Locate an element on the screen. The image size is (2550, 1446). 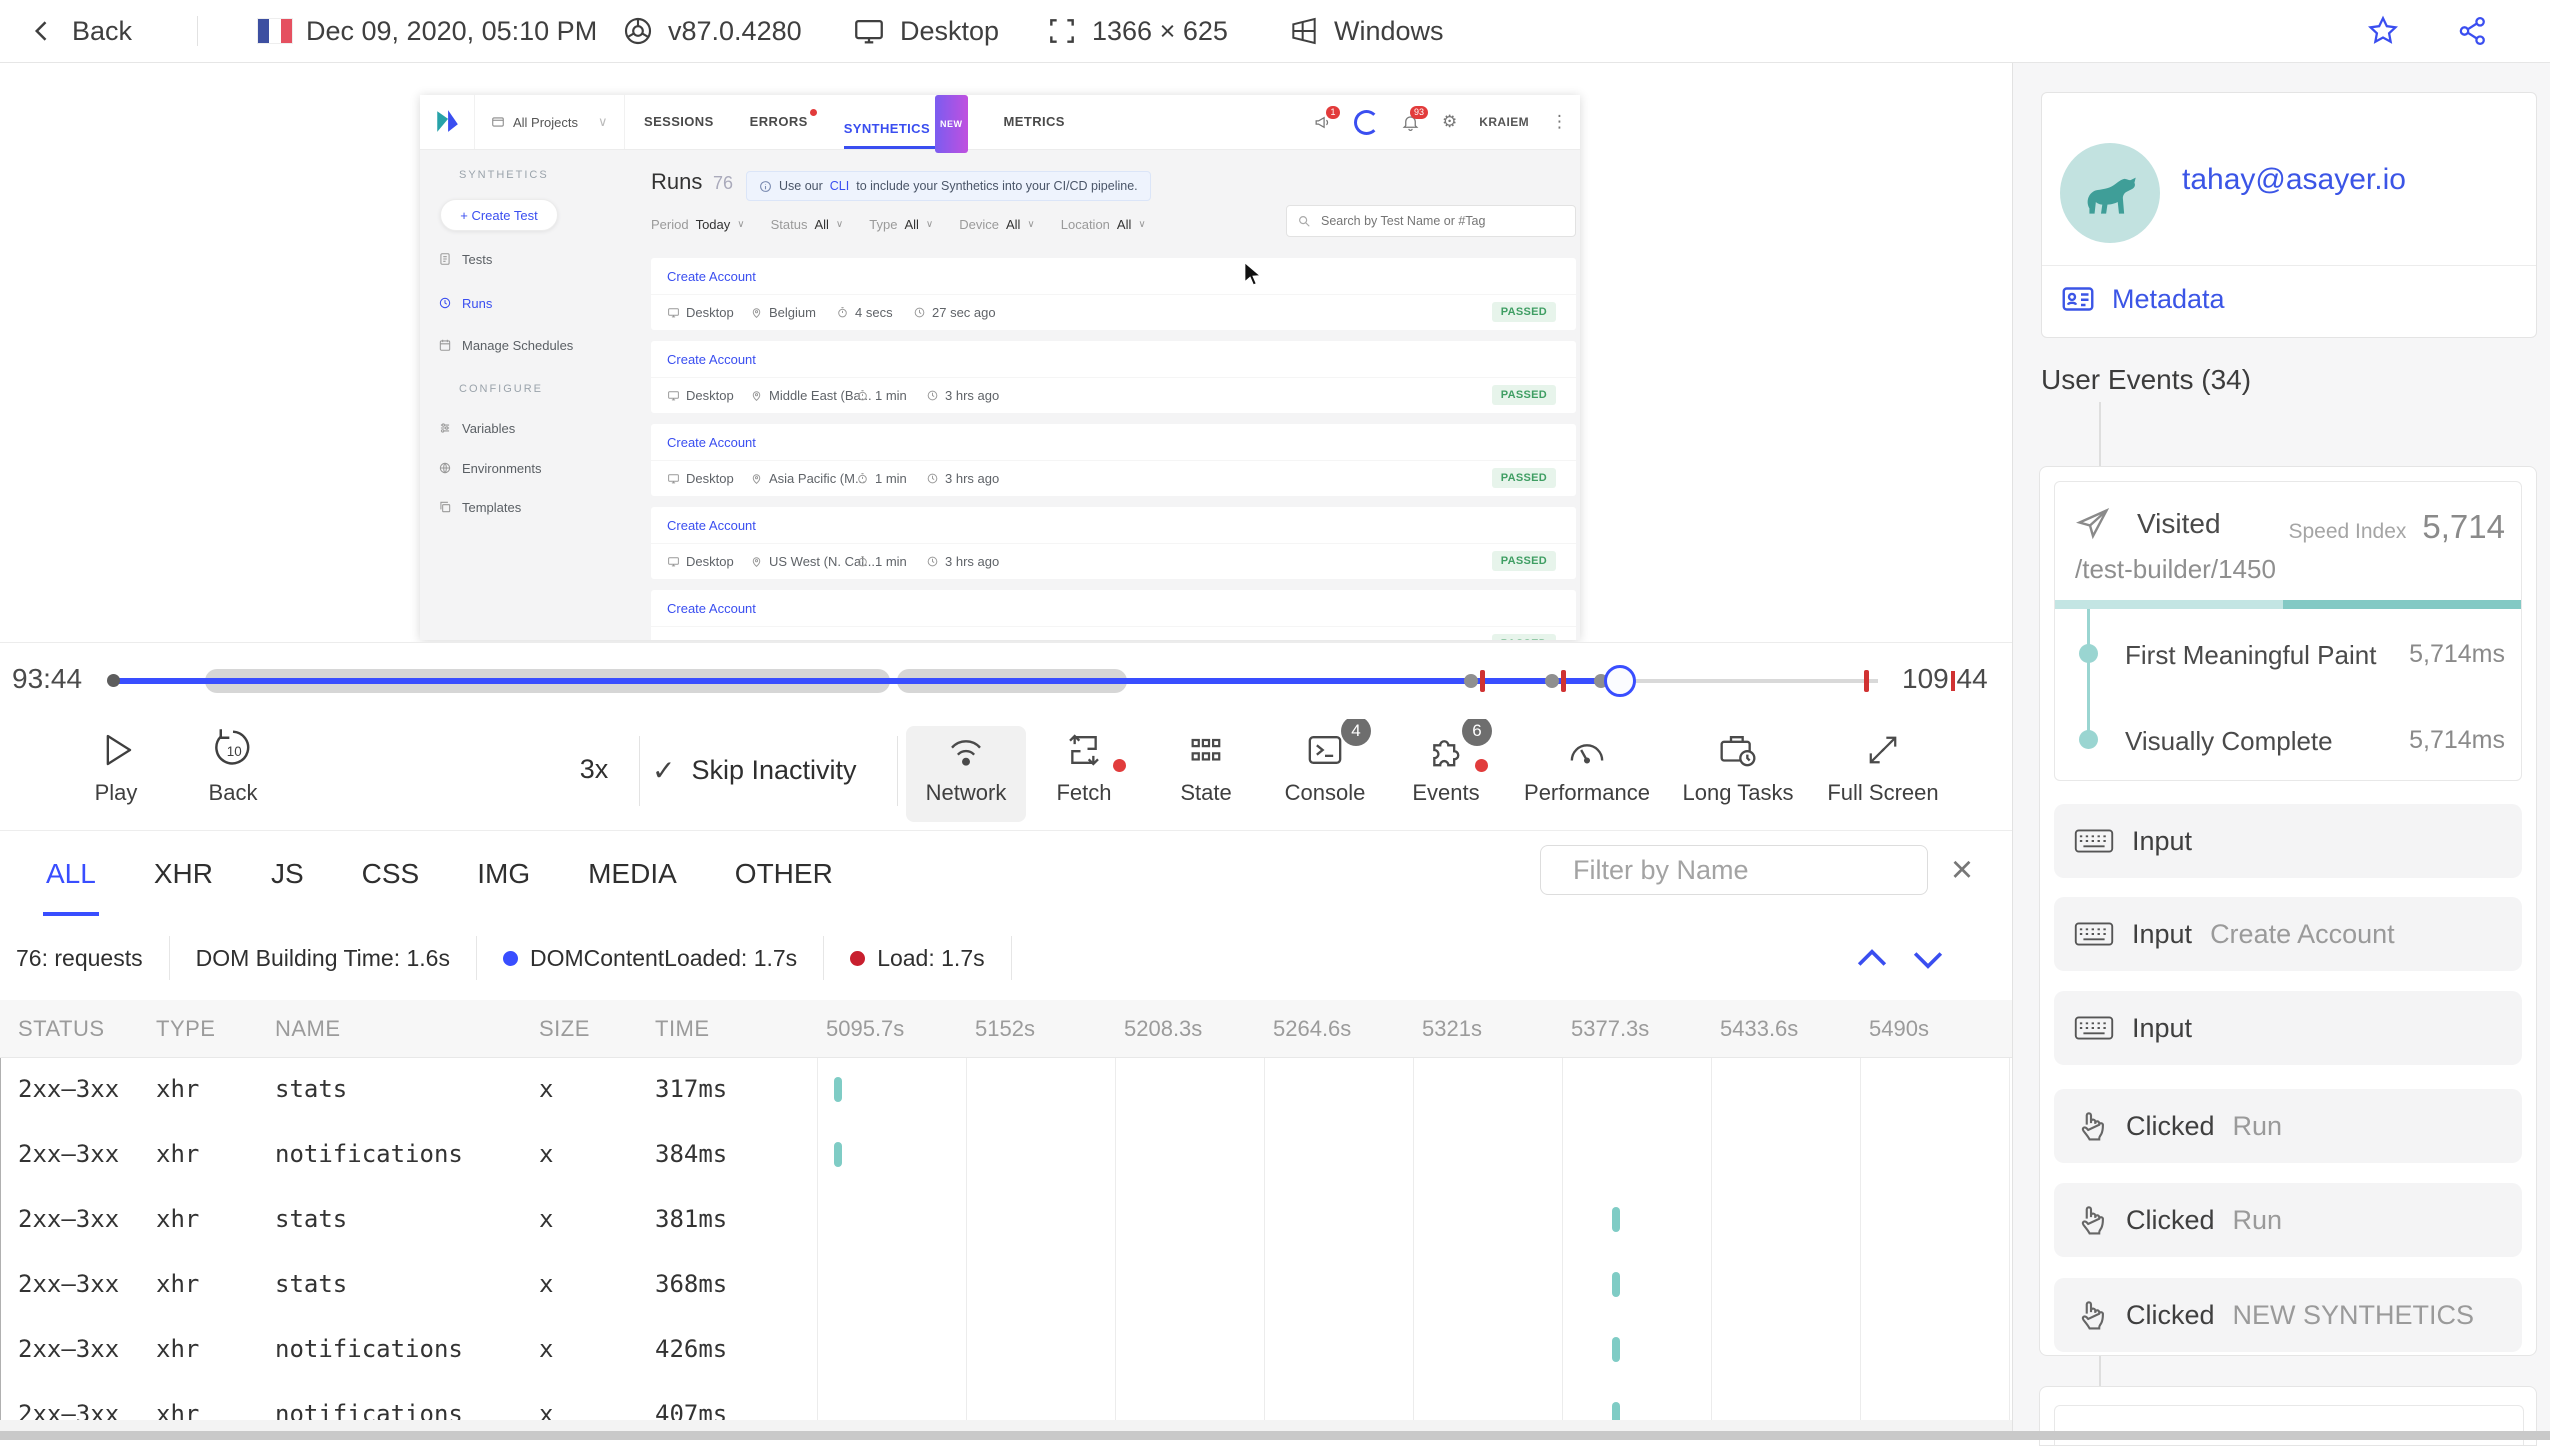
sidebar-item-runs: Runs is located at coordinates (465, 303).